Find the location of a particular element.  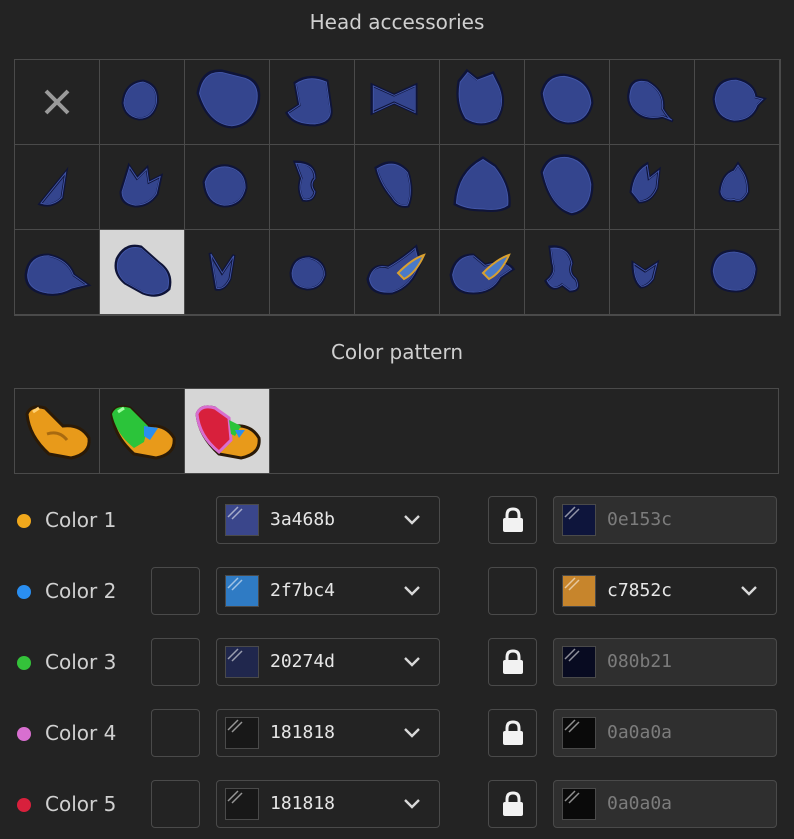

bow-icon is located at coordinates (394, 99).